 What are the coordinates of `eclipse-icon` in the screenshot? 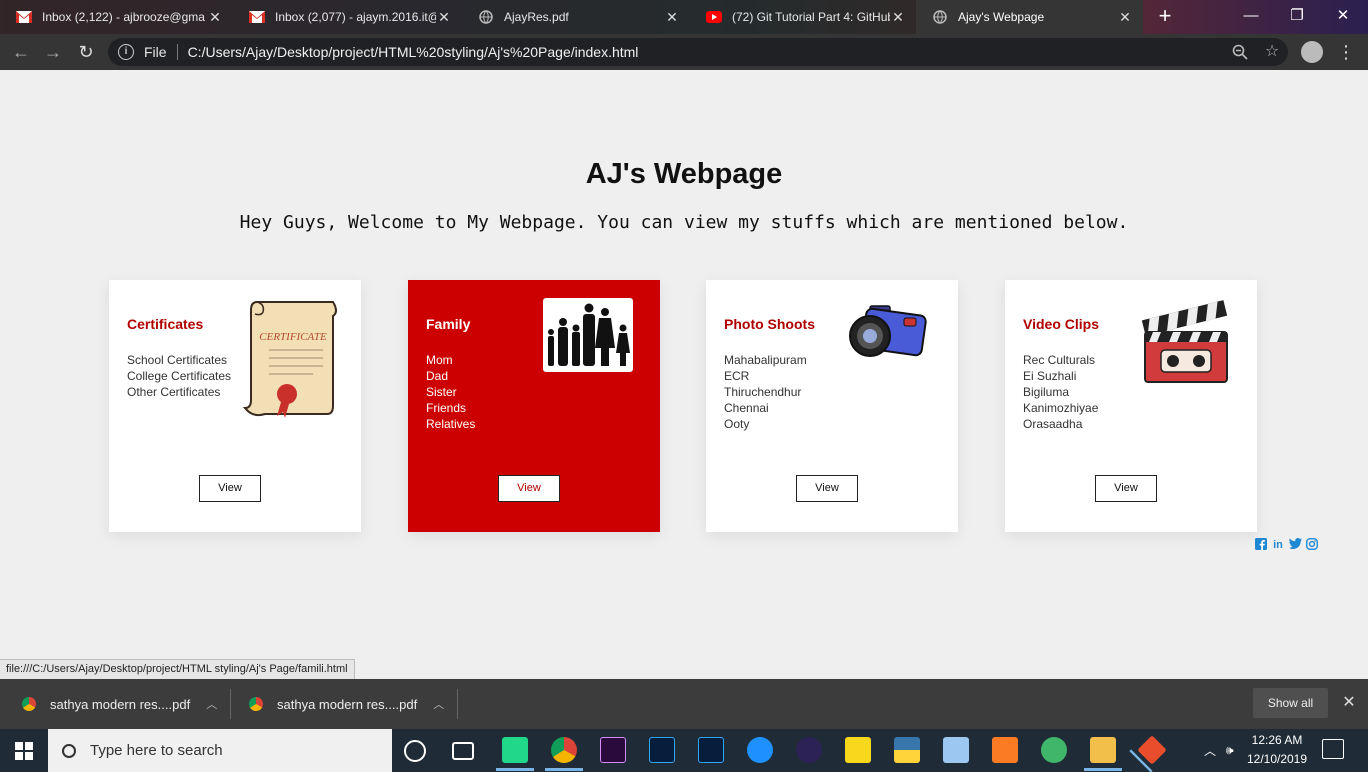 It's located at (809, 750).